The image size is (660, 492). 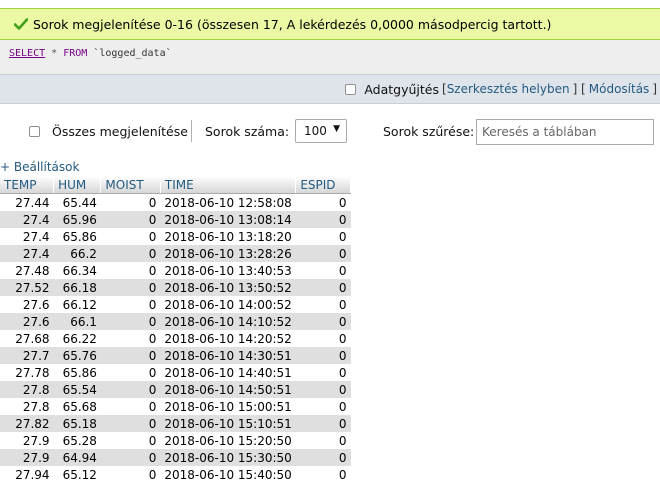 What do you see at coordinates (77, 304) in the screenshot?
I see `cell-hum: 66.12` at bounding box center [77, 304].